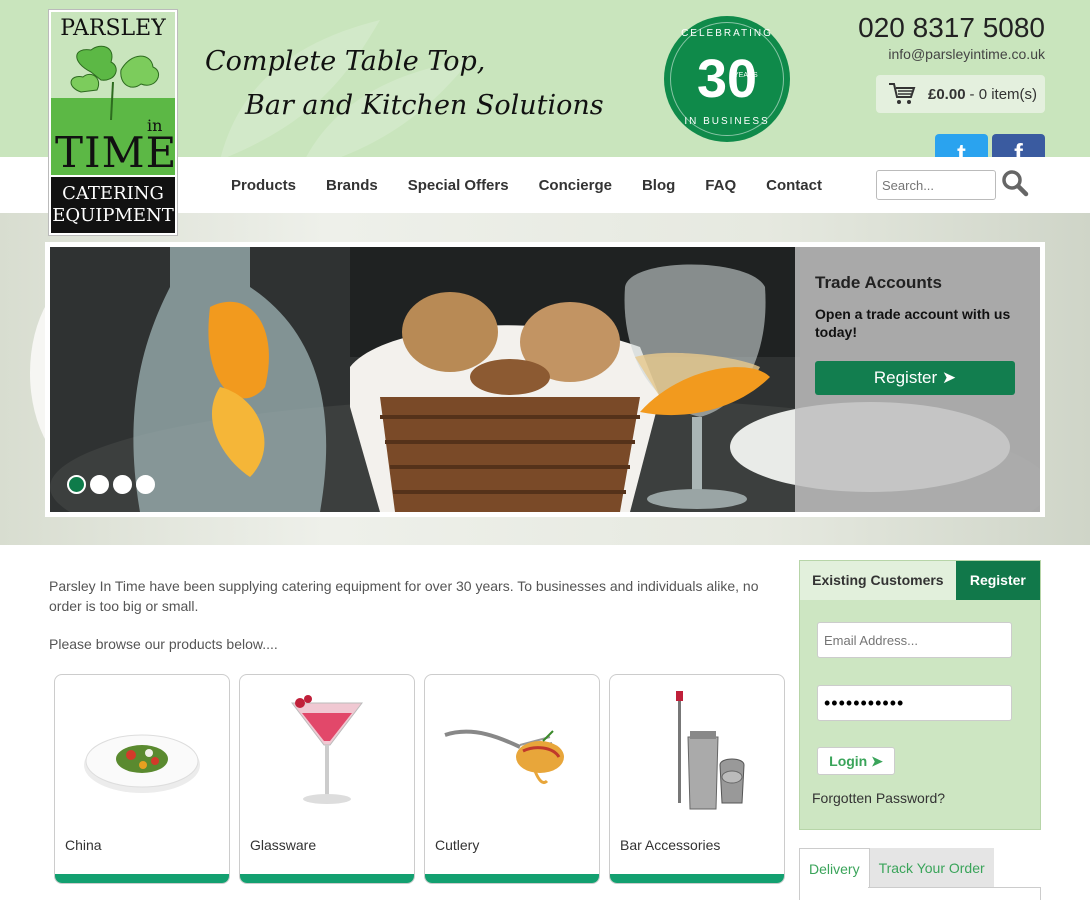  Describe the element at coordinates (113, 193) in the screenshot. I see `logo-catering: CATERING` at that location.